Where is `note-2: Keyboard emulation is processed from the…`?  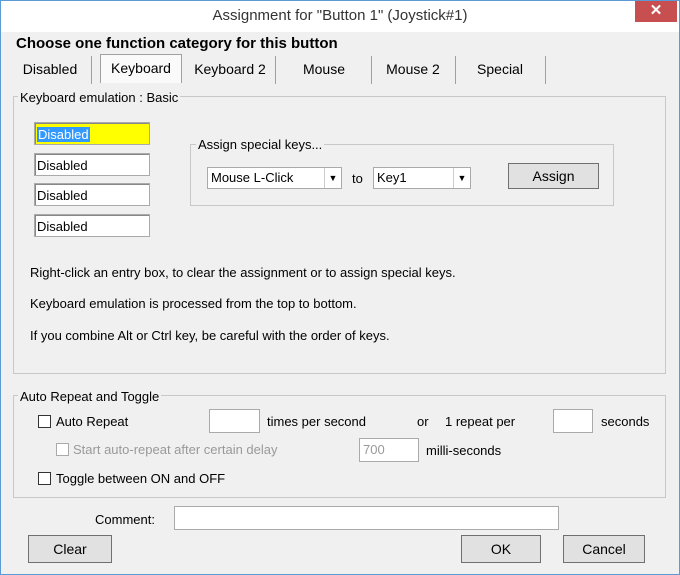 note-2: Keyboard emulation is processed from the… is located at coordinates (193, 303).